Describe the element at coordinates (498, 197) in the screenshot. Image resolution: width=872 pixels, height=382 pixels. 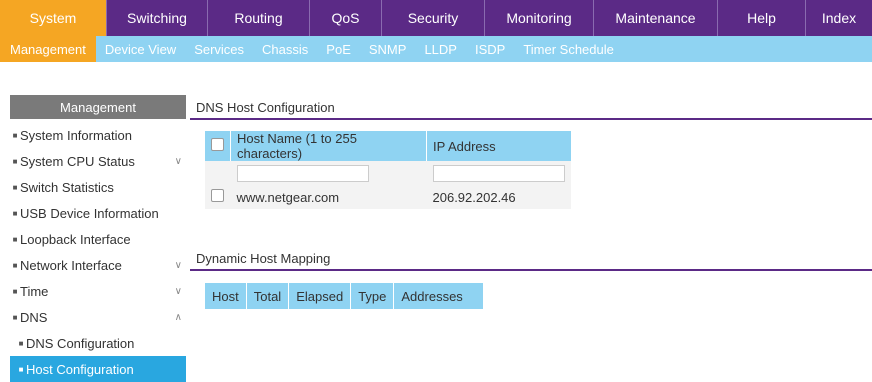
I see `ip-address-cell: 206.92.202.46` at that location.